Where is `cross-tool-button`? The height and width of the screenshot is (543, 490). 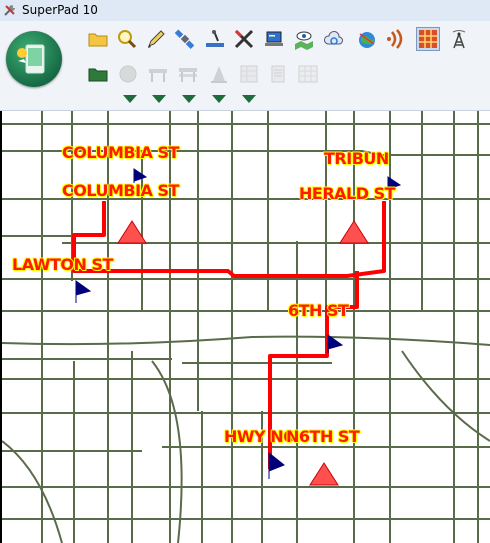 cross-tool-button is located at coordinates (244, 39).